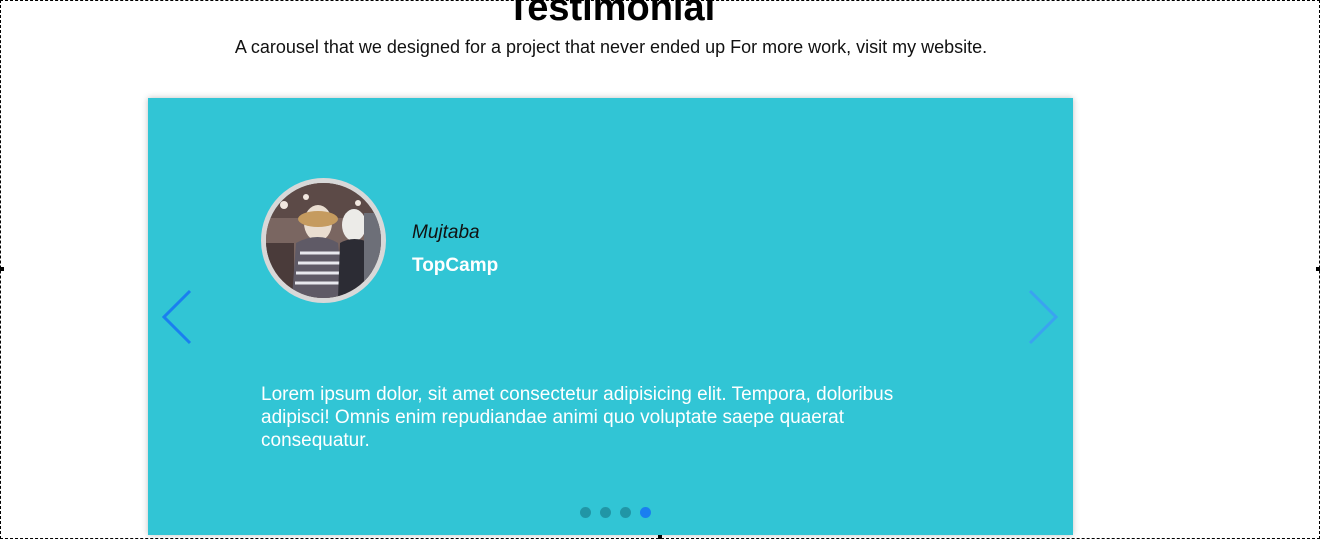 Image resolution: width=1320 pixels, height=539 pixels. I want to click on resize-handle-left, so click(2, 269).